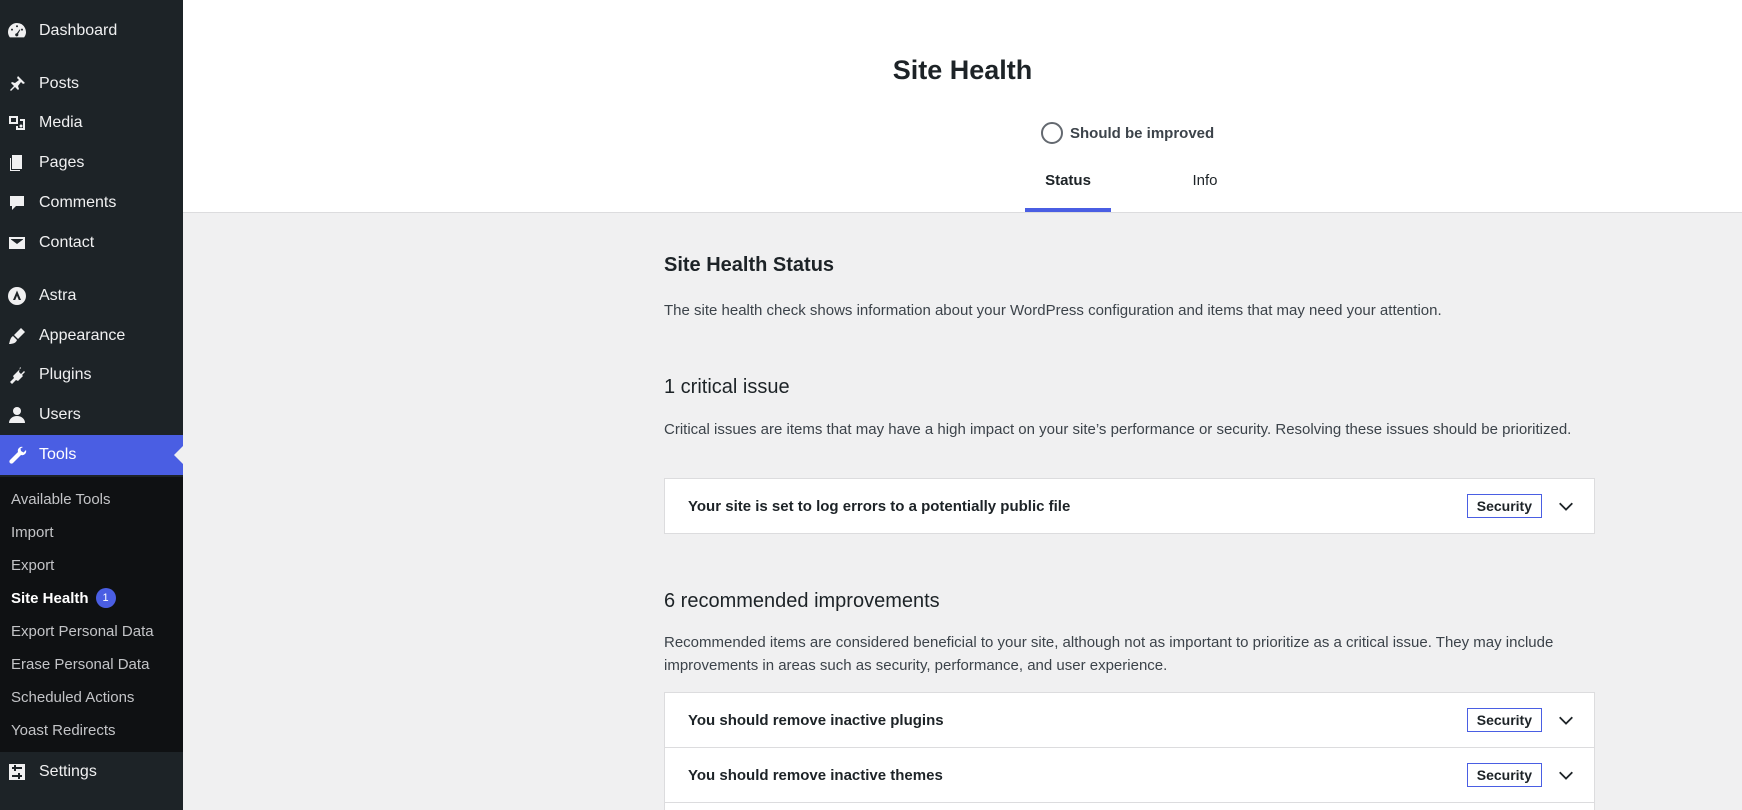  I want to click on page-title: Site Health, so click(962, 70).